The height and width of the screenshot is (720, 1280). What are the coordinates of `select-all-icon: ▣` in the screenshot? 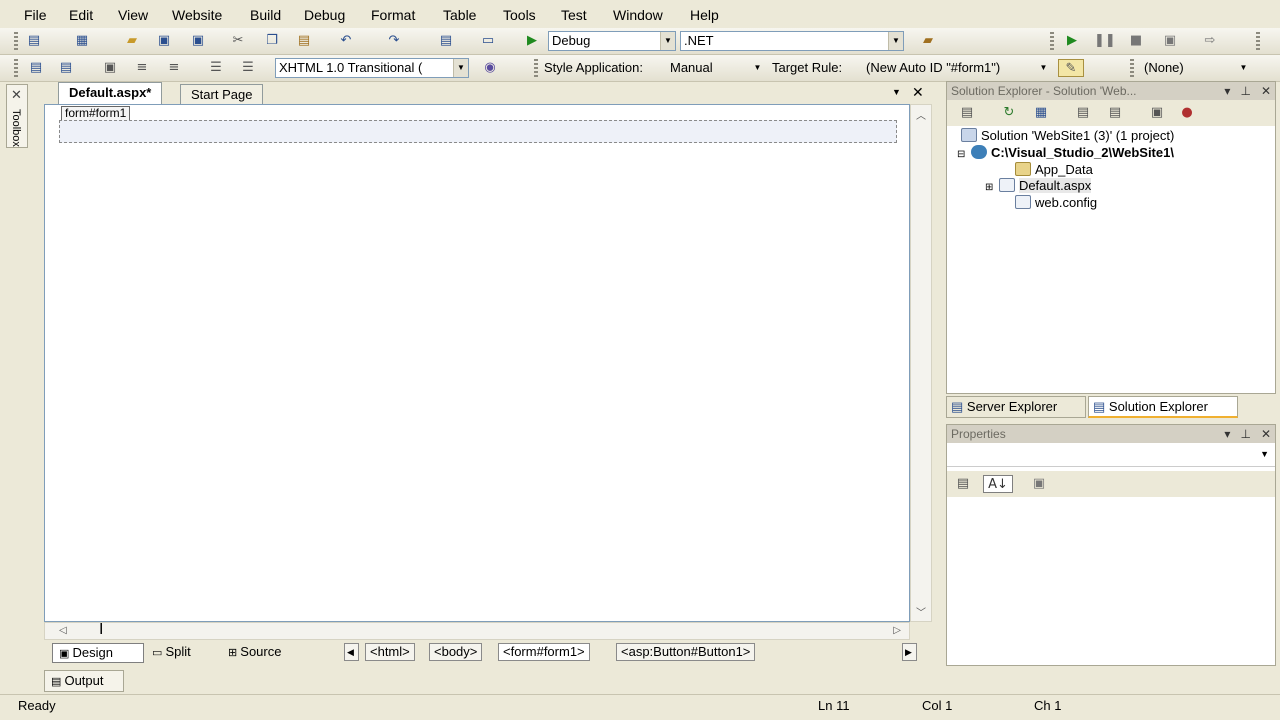 It's located at (110, 68).